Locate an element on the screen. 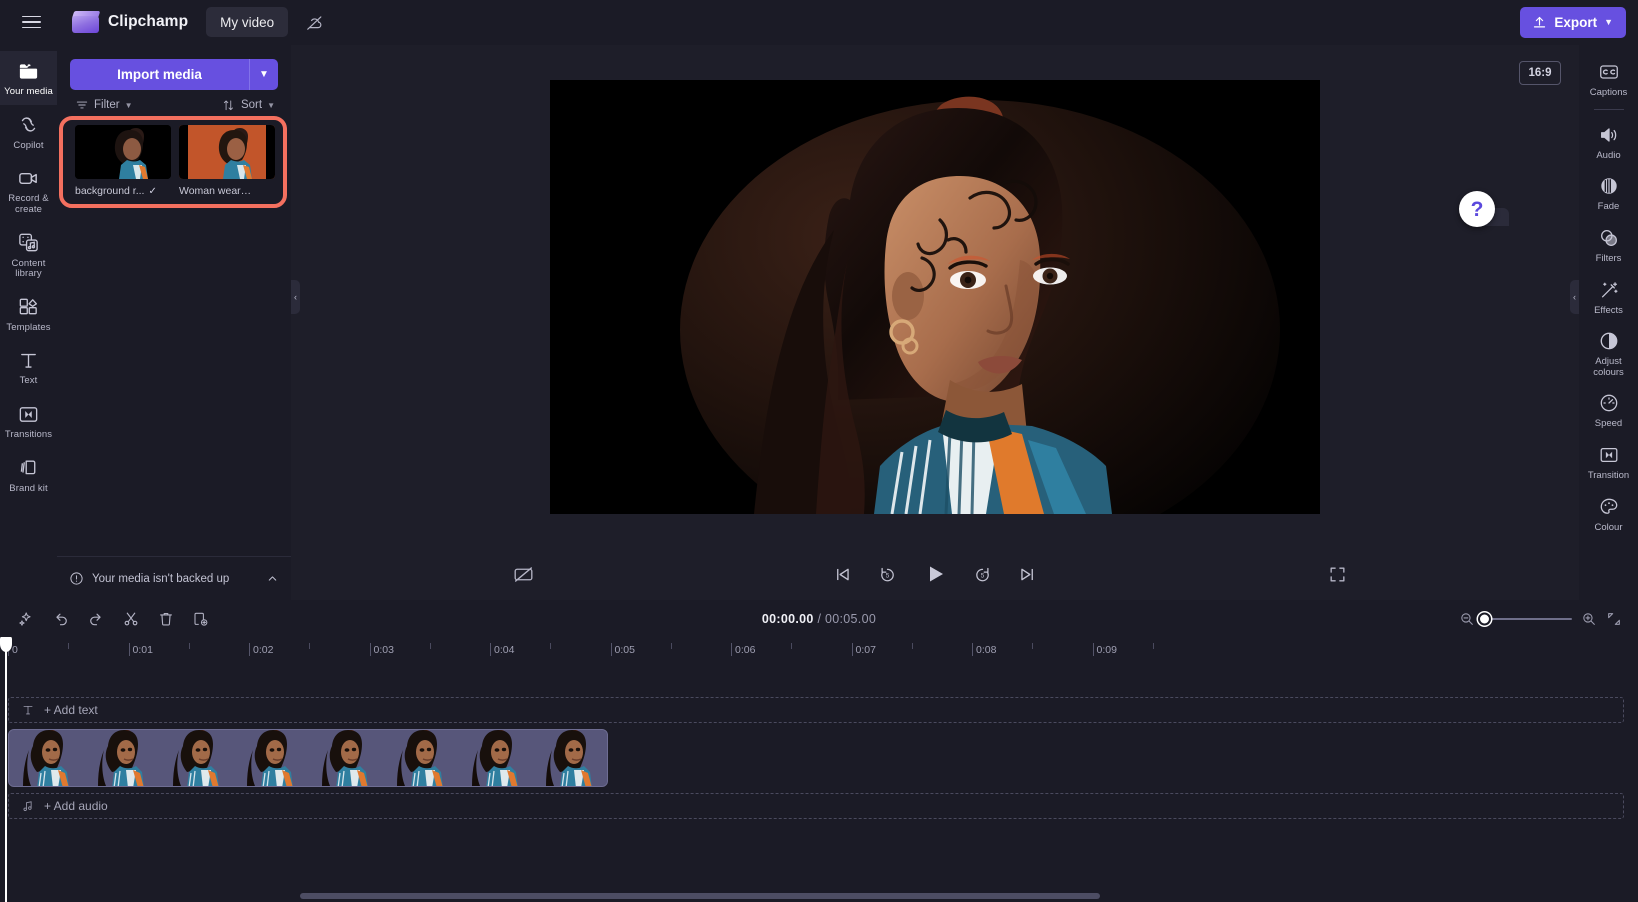 The width and height of the screenshot is (1638, 902). sidebar-item-your-media: Your media is located at coordinates (28, 78).